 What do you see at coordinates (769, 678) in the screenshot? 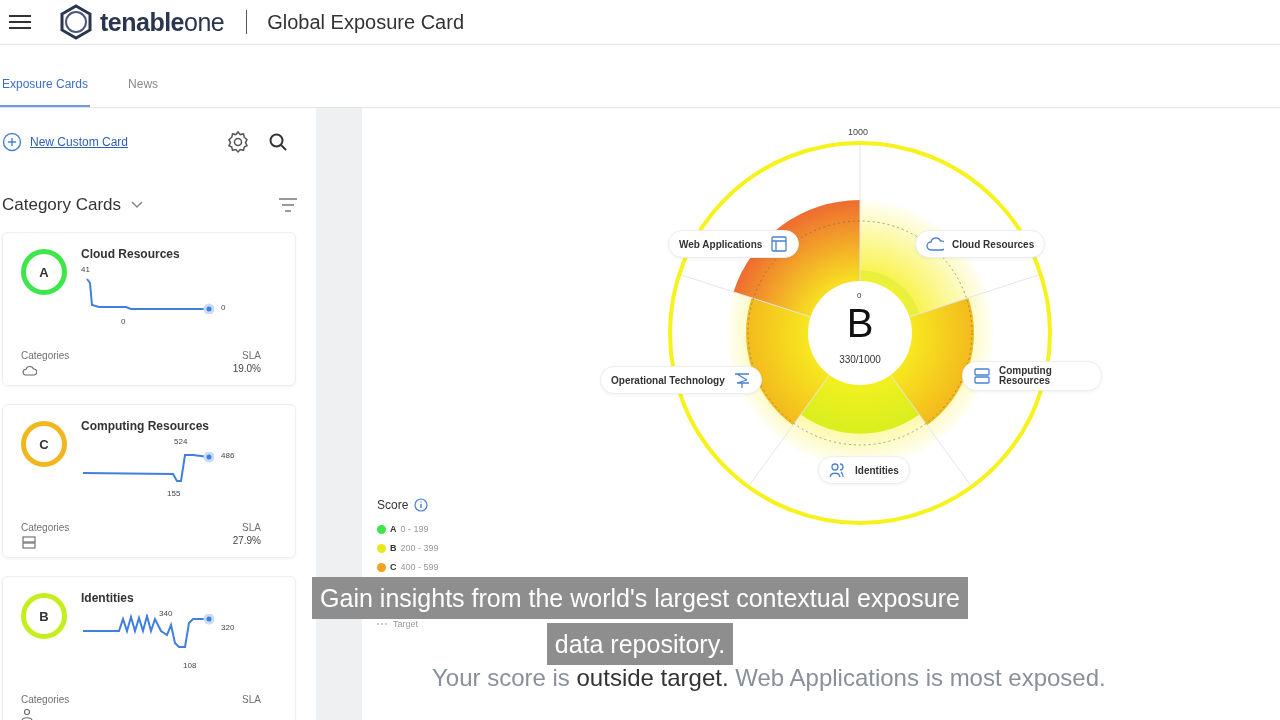
I see `status-message: Your score is outside target. Web Applications is most exposed.` at bounding box center [769, 678].